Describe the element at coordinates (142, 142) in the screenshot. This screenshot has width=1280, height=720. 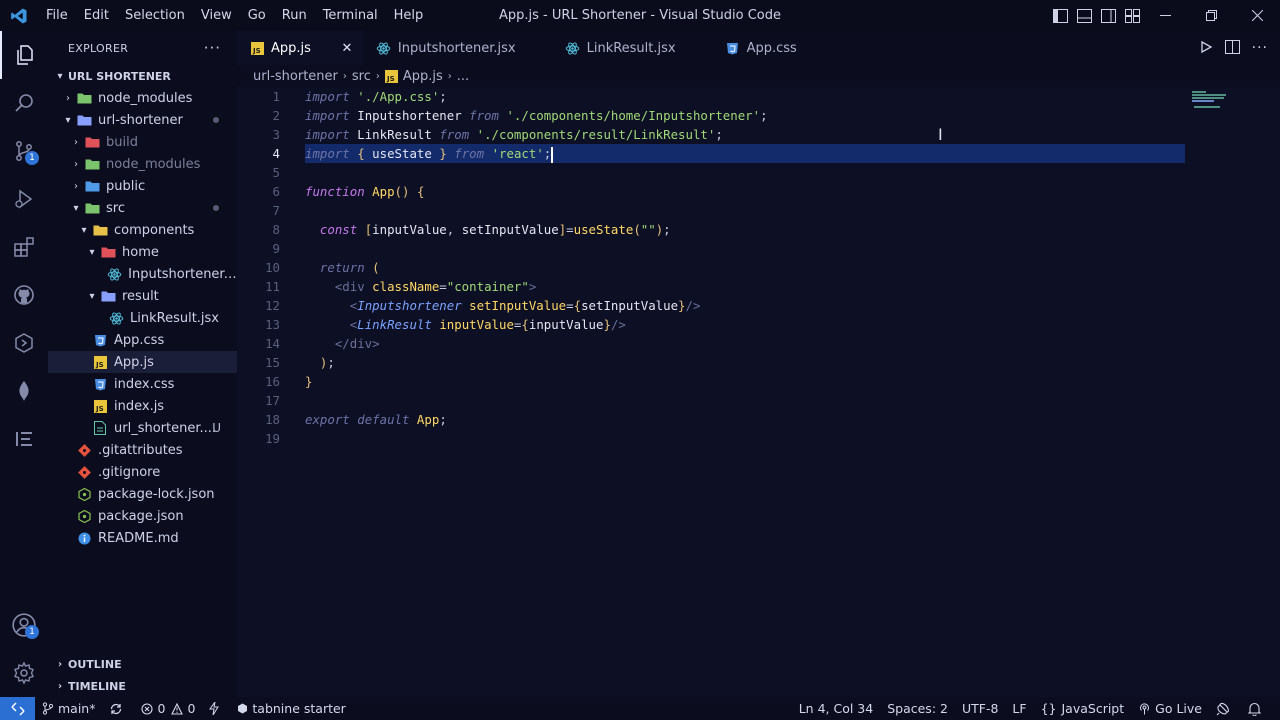
I see `tree-item: › build` at that location.